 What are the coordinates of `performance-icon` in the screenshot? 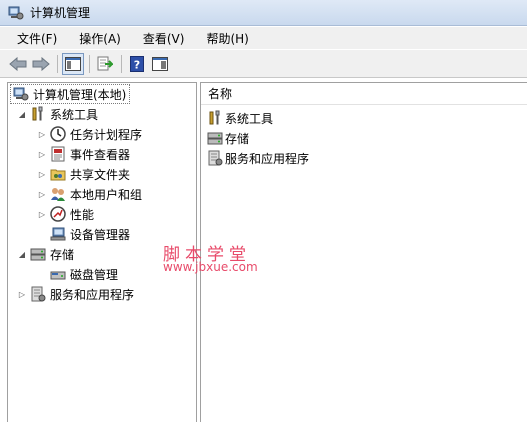 It's located at (58, 214).